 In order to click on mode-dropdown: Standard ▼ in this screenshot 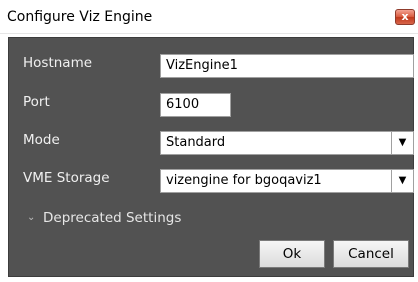, I will do `click(287, 143)`.